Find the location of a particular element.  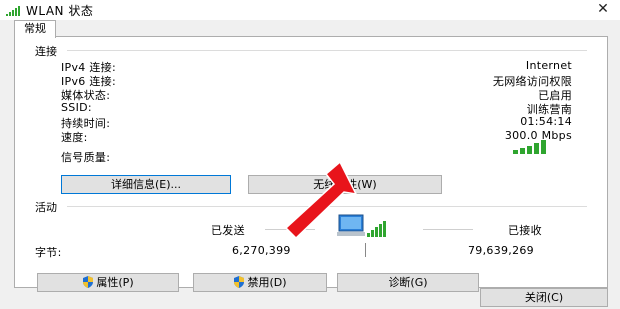

window-title: WLAN 状态 is located at coordinates (60, 11).